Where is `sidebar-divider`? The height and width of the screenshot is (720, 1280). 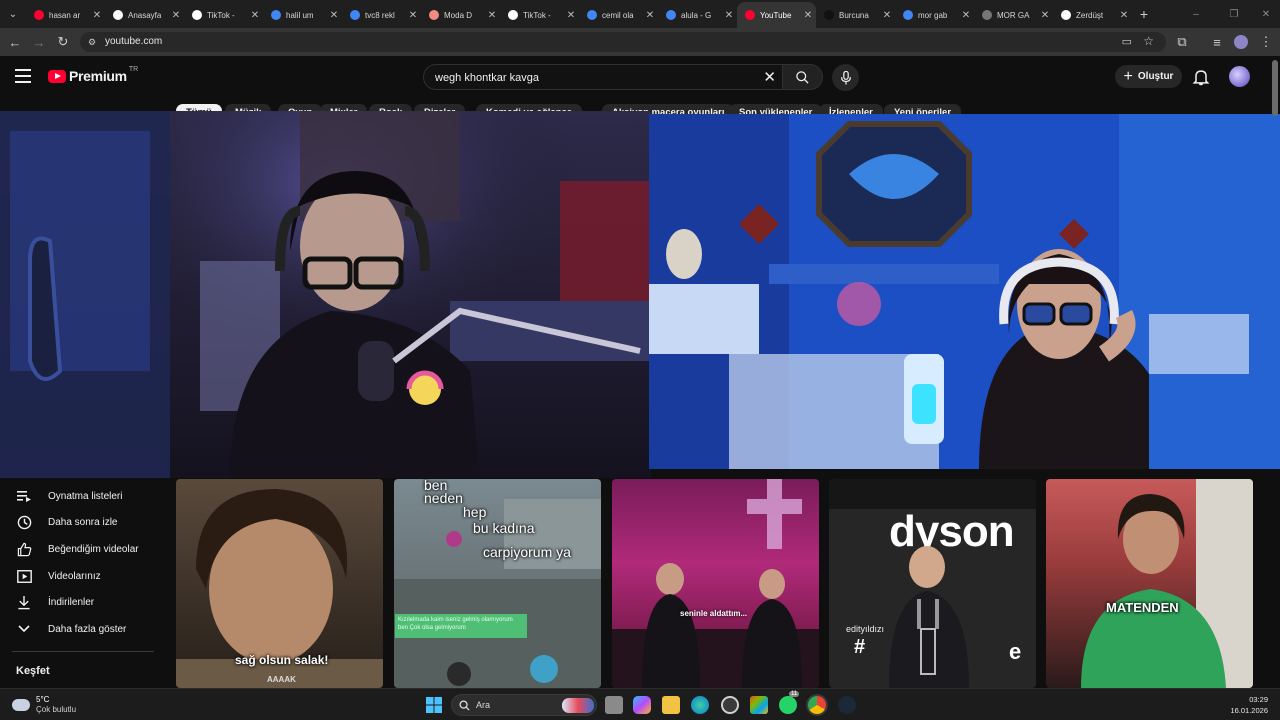
sidebar-divider is located at coordinates (83, 651).